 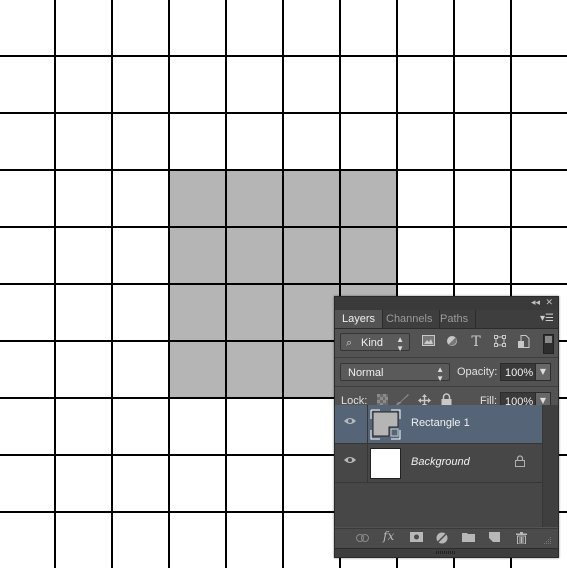 What do you see at coordinates (549, 303) in the screenshot?
I see `close-icon: ✕` at bounding box center [549, 303].